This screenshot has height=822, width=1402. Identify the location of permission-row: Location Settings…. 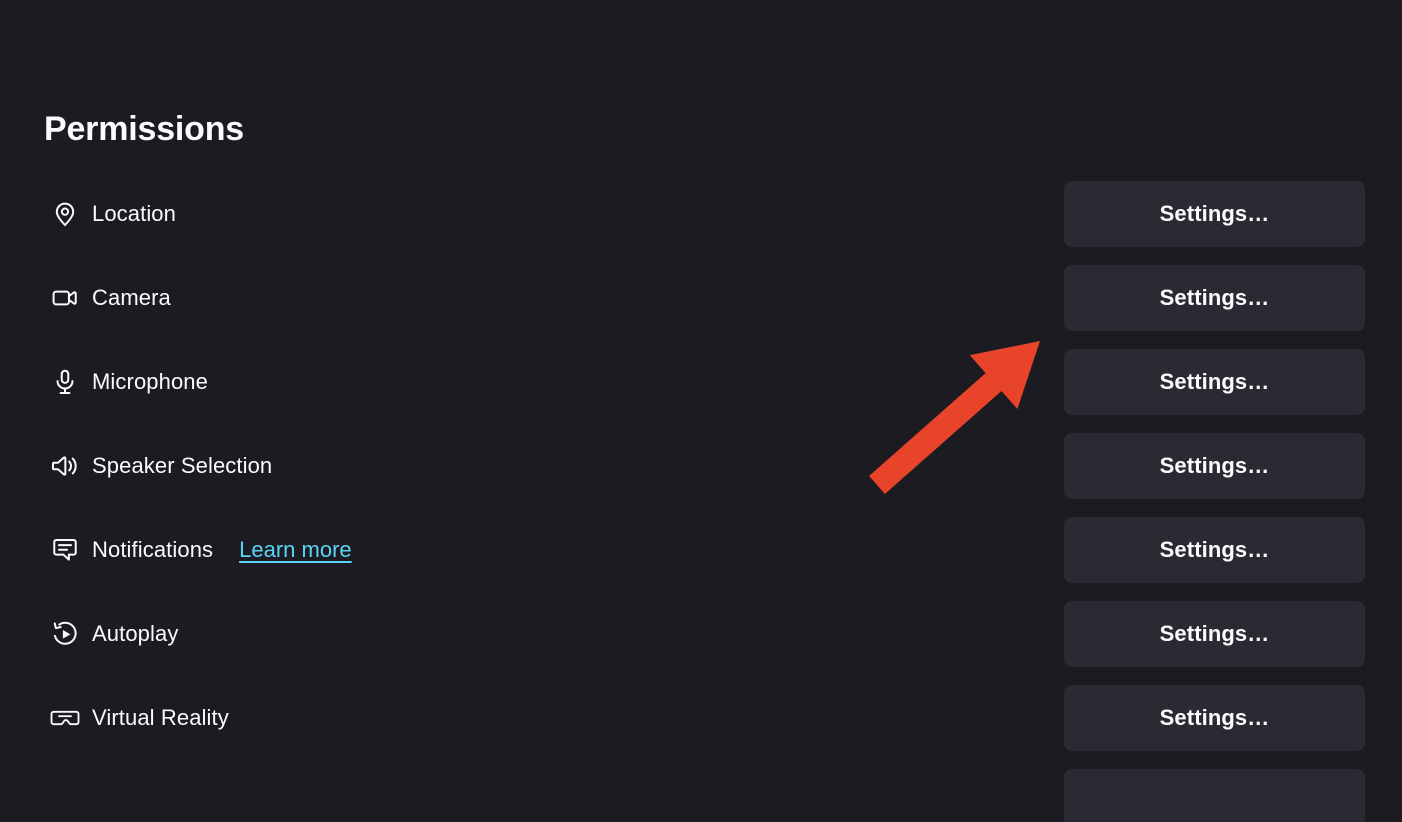
(701, 214).